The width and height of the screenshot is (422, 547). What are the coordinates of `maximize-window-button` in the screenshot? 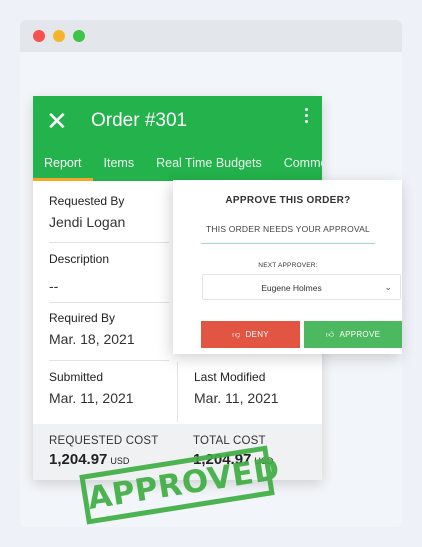 It's located at (79, 36).